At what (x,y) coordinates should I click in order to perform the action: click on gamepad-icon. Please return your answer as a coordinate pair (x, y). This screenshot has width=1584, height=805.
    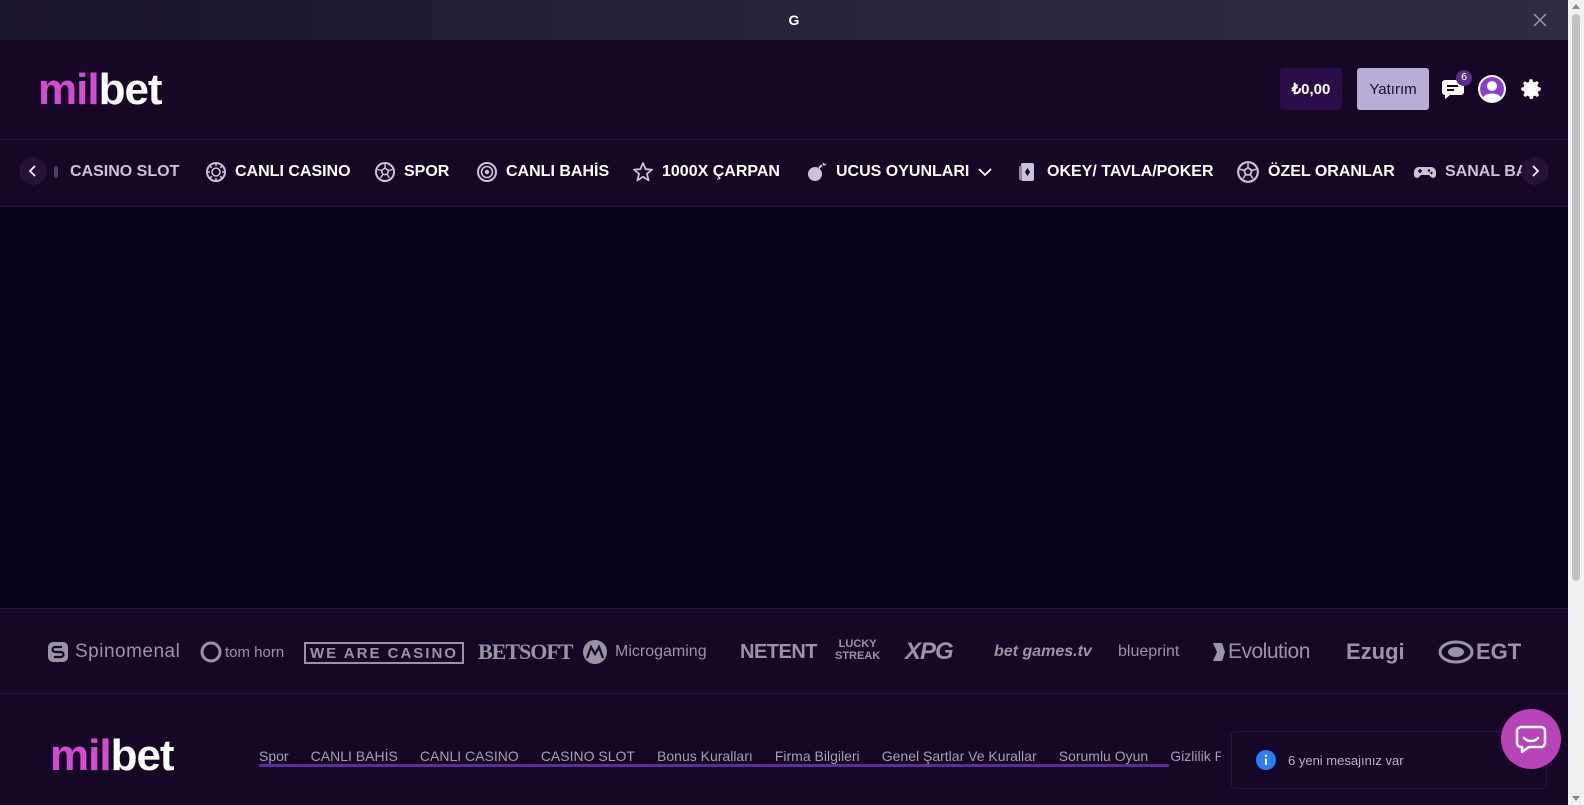
    Looking at the image, I should click on (1425, 172).